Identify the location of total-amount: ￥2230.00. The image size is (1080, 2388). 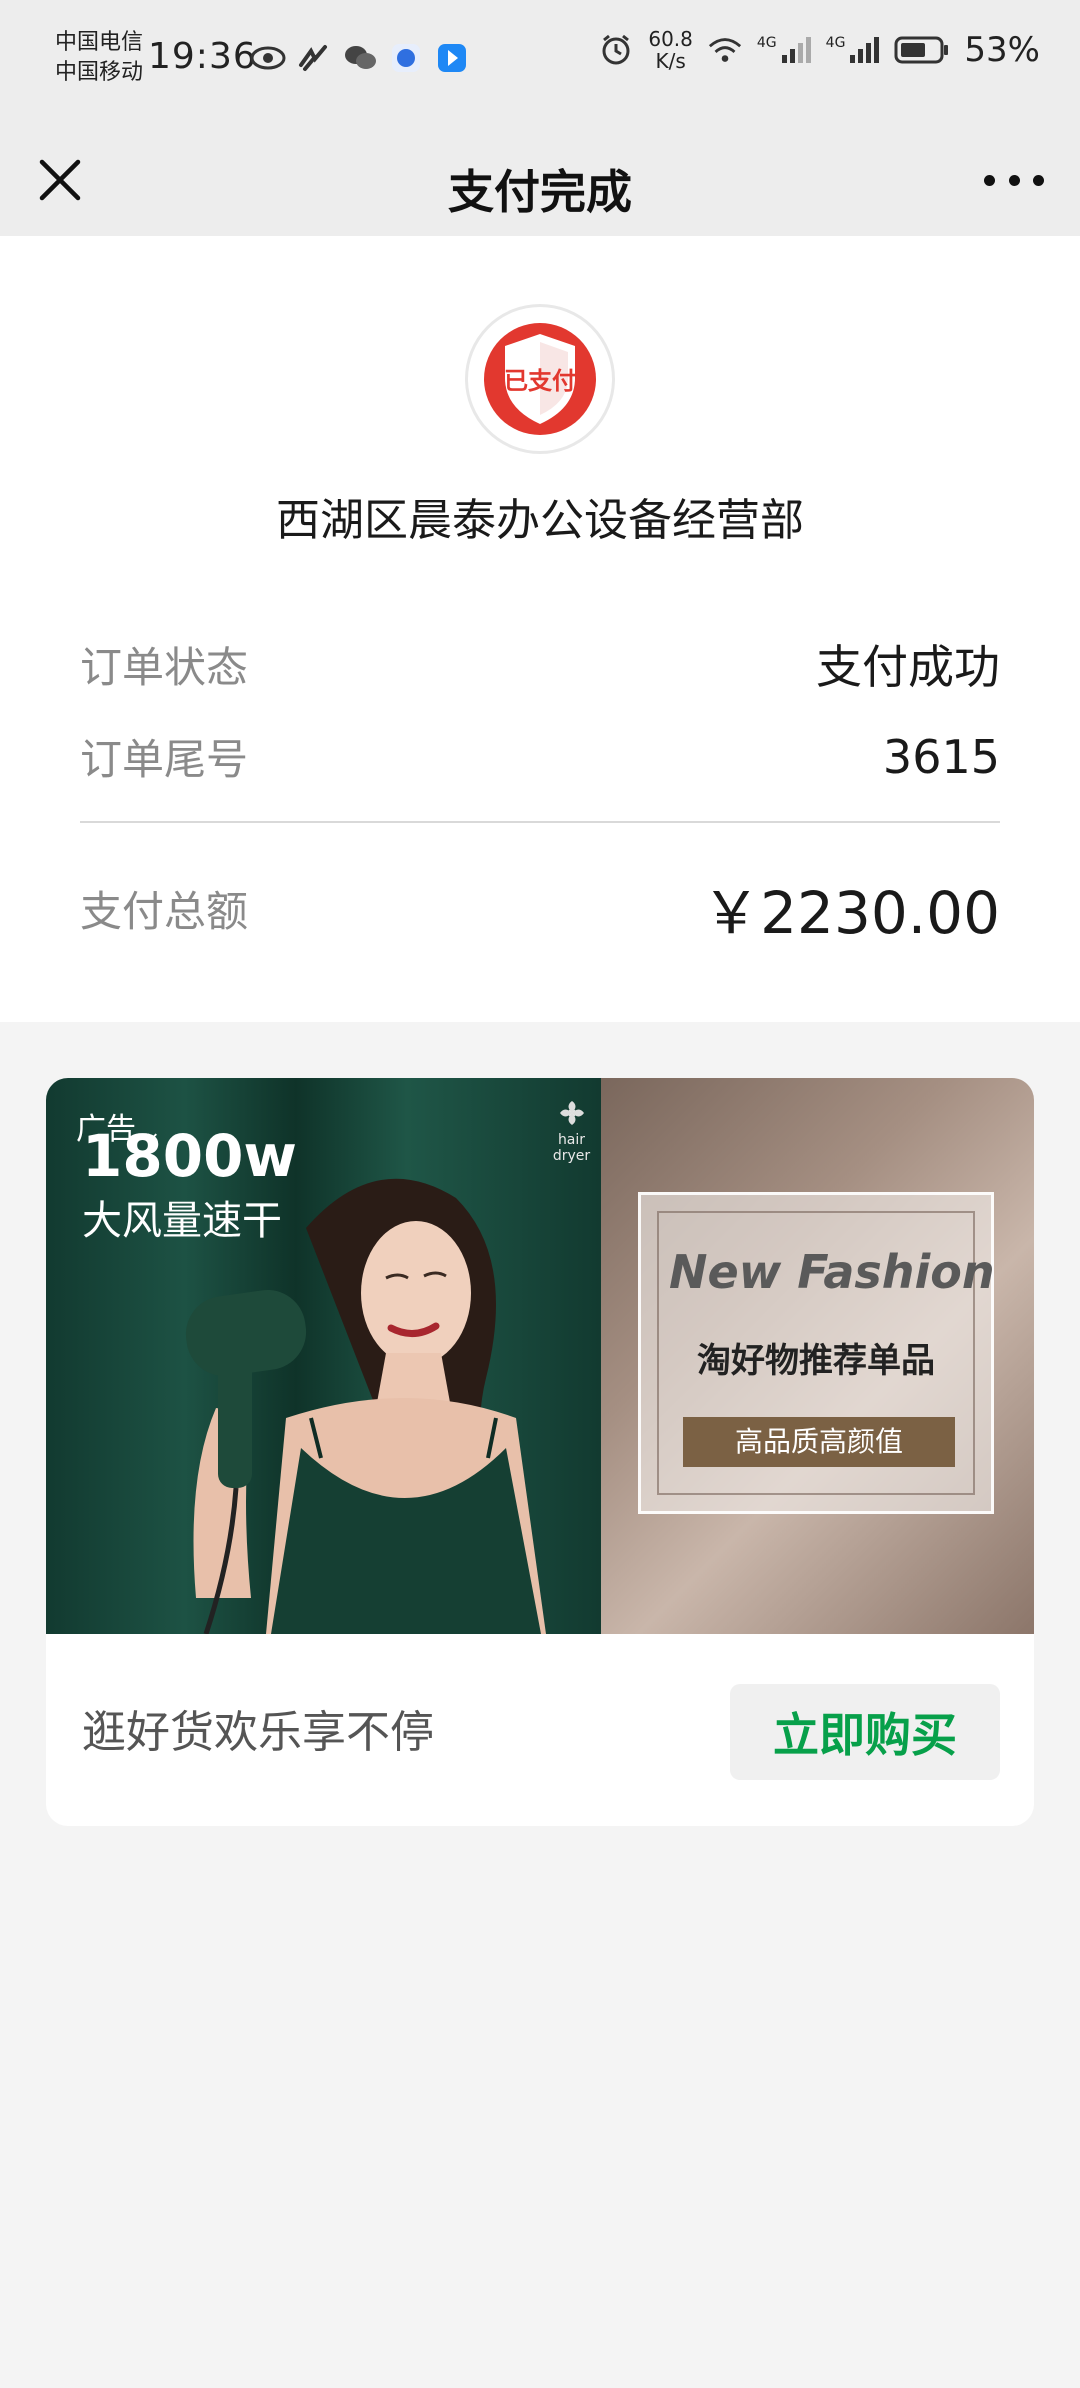
(851, 913).